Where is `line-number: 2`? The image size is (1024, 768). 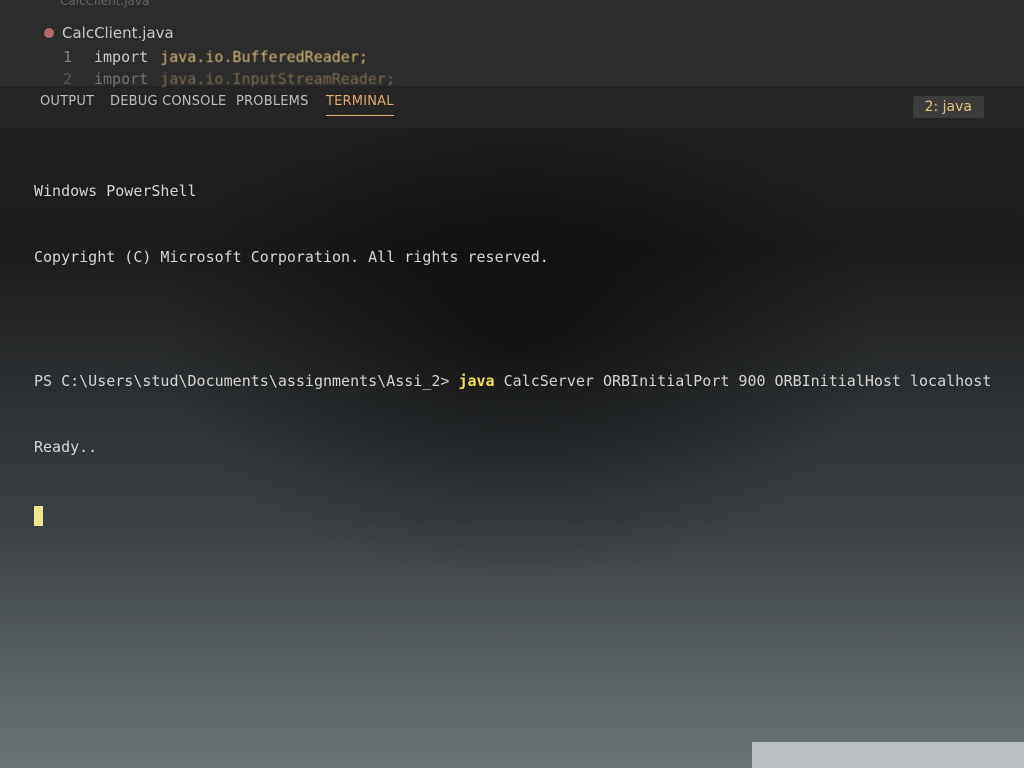
line-number: 2 is located at coordinates (67, 79).